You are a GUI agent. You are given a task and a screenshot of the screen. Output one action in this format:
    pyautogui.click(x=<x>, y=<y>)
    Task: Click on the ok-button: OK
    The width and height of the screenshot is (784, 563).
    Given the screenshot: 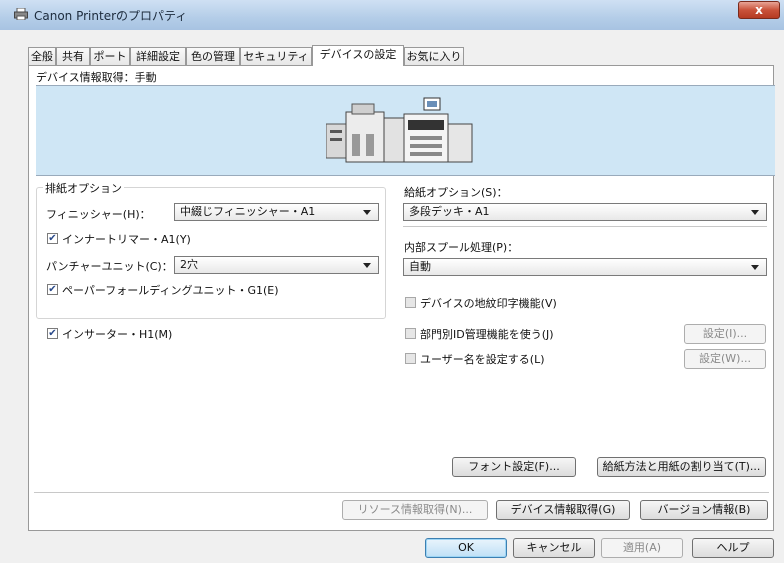 What is the action you would take?
    pyautogui.click(x=466, y=548)
    